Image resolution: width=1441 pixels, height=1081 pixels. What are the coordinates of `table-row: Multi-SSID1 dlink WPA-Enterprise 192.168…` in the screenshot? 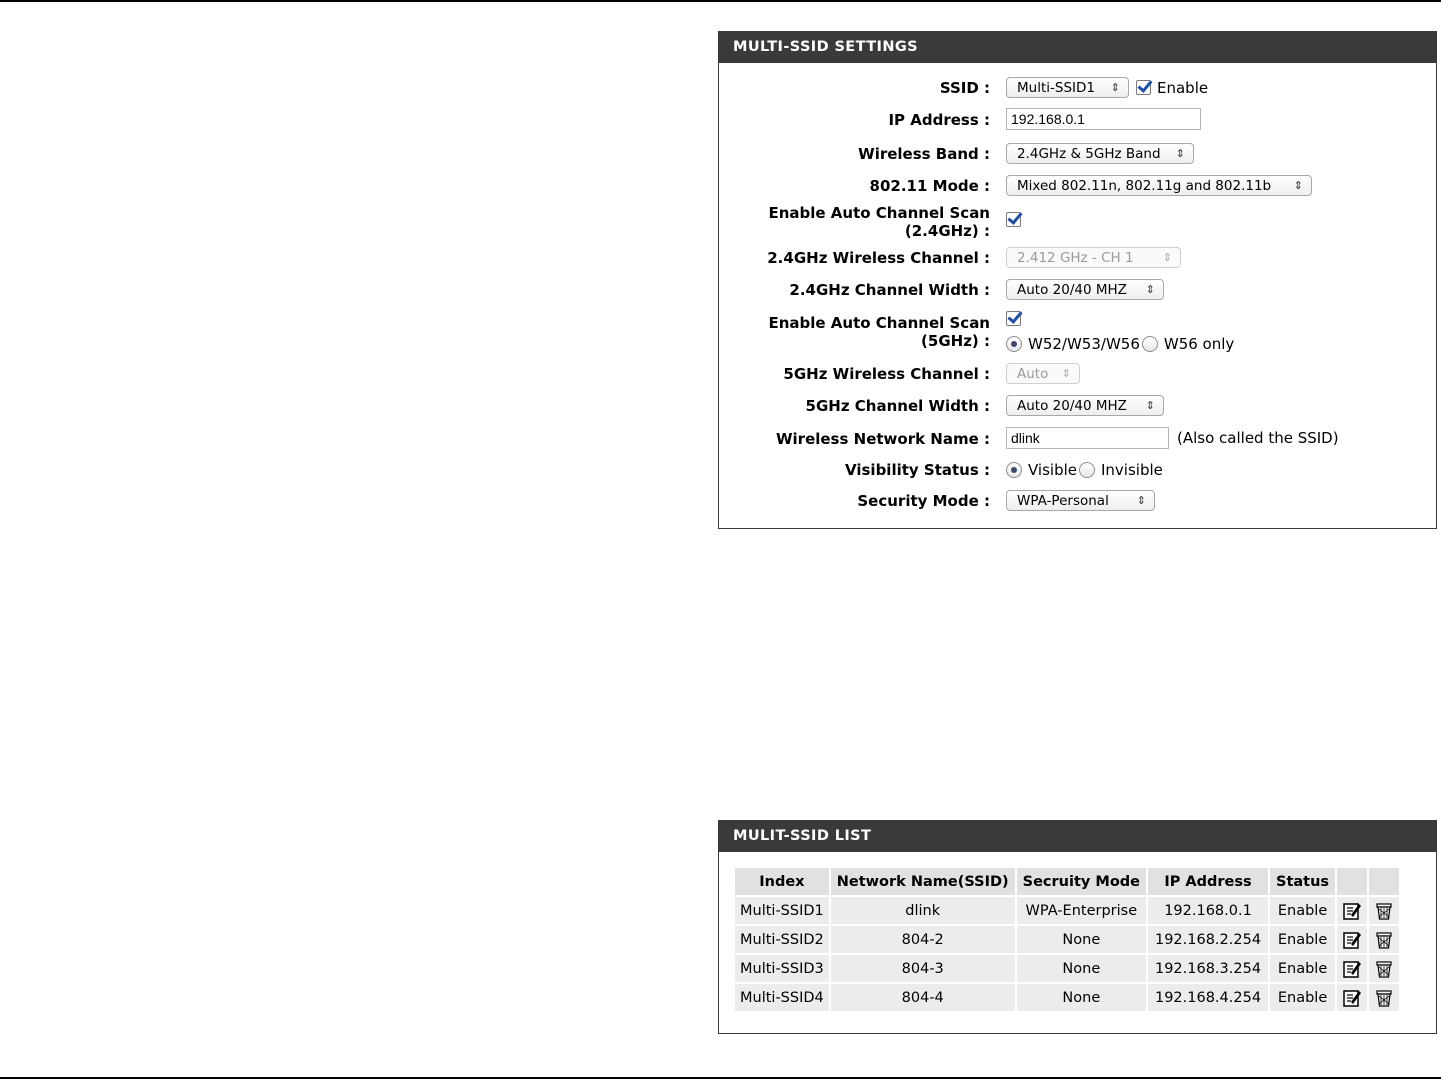 It's located at (1067, 910).